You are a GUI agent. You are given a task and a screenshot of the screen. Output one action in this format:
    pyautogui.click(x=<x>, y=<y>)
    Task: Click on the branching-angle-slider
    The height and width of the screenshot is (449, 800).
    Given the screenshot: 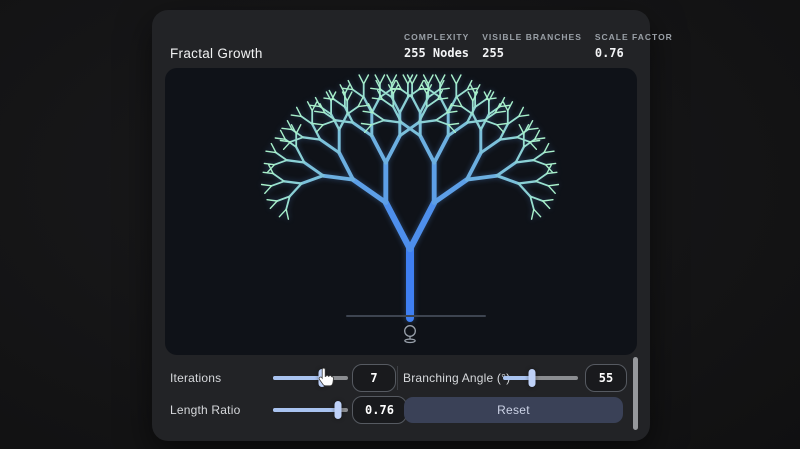 What is the action you would take?
    pyautogui.click(x=540, y=378)
    